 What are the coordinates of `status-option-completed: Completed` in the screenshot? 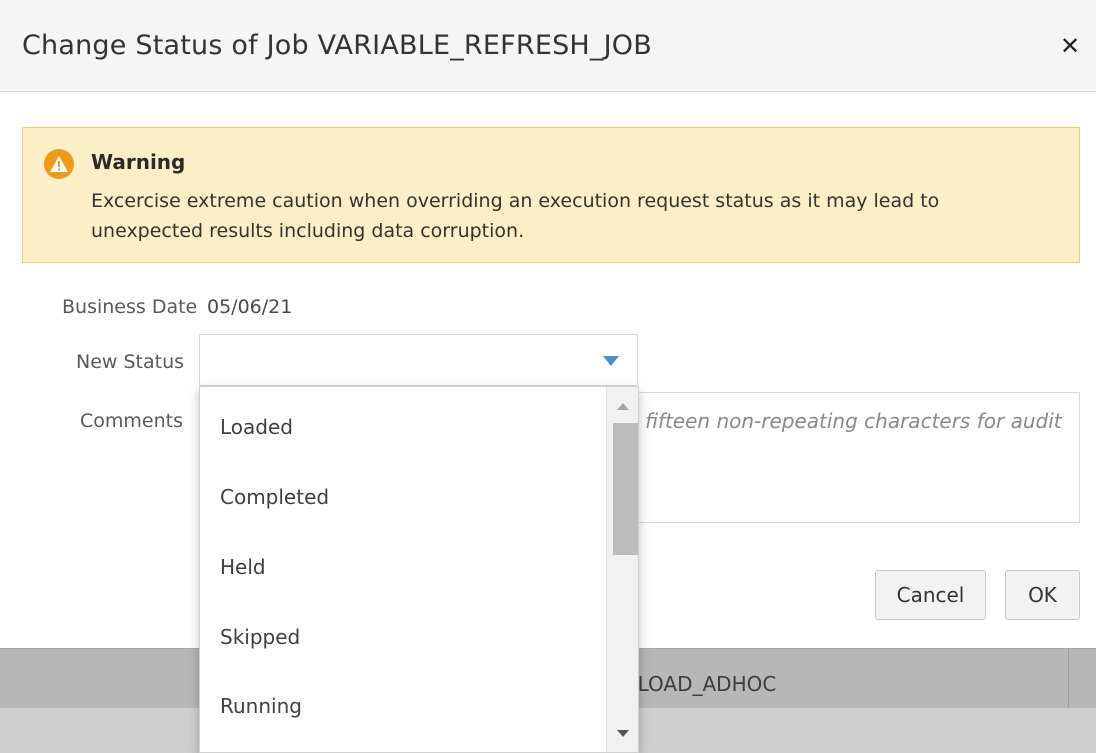 It's located at (402, 497).